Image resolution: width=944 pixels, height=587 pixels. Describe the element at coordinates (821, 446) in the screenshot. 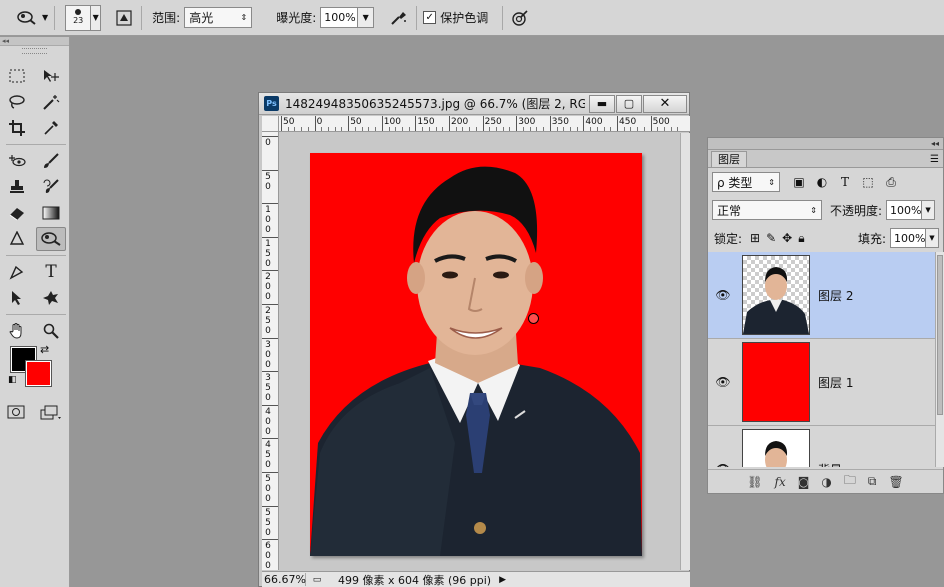

I see `layer-row: 👁︎ 背景` at that location.